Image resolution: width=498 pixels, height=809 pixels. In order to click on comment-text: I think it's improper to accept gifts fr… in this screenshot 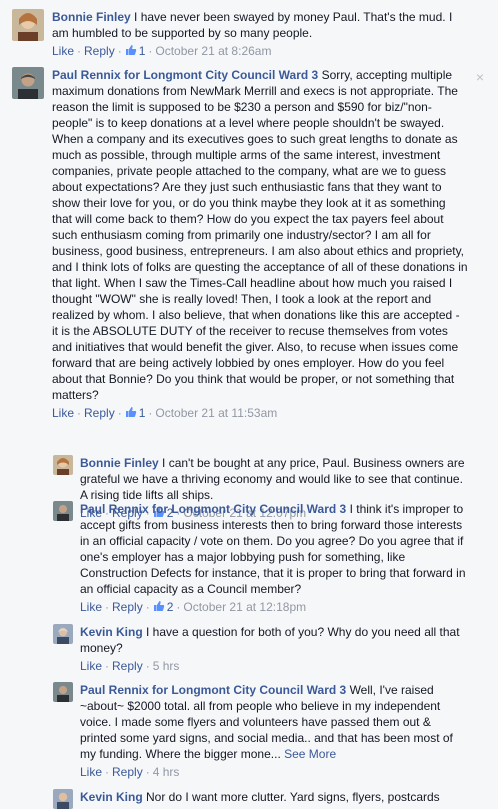, I will do `click(273, 549)`.